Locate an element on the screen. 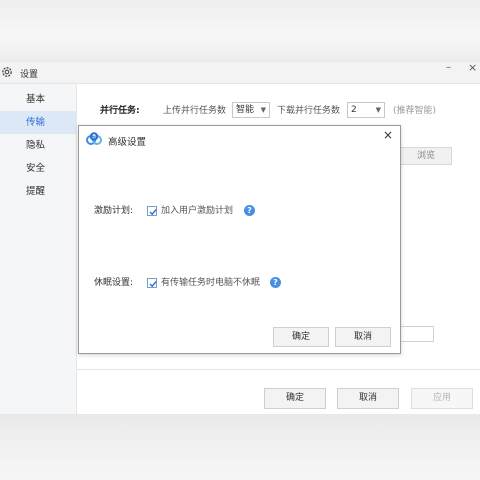 This screenshot has height=480, width=480. sleep-settings-label: 休眠设置: is located at coordinates (114, 283).